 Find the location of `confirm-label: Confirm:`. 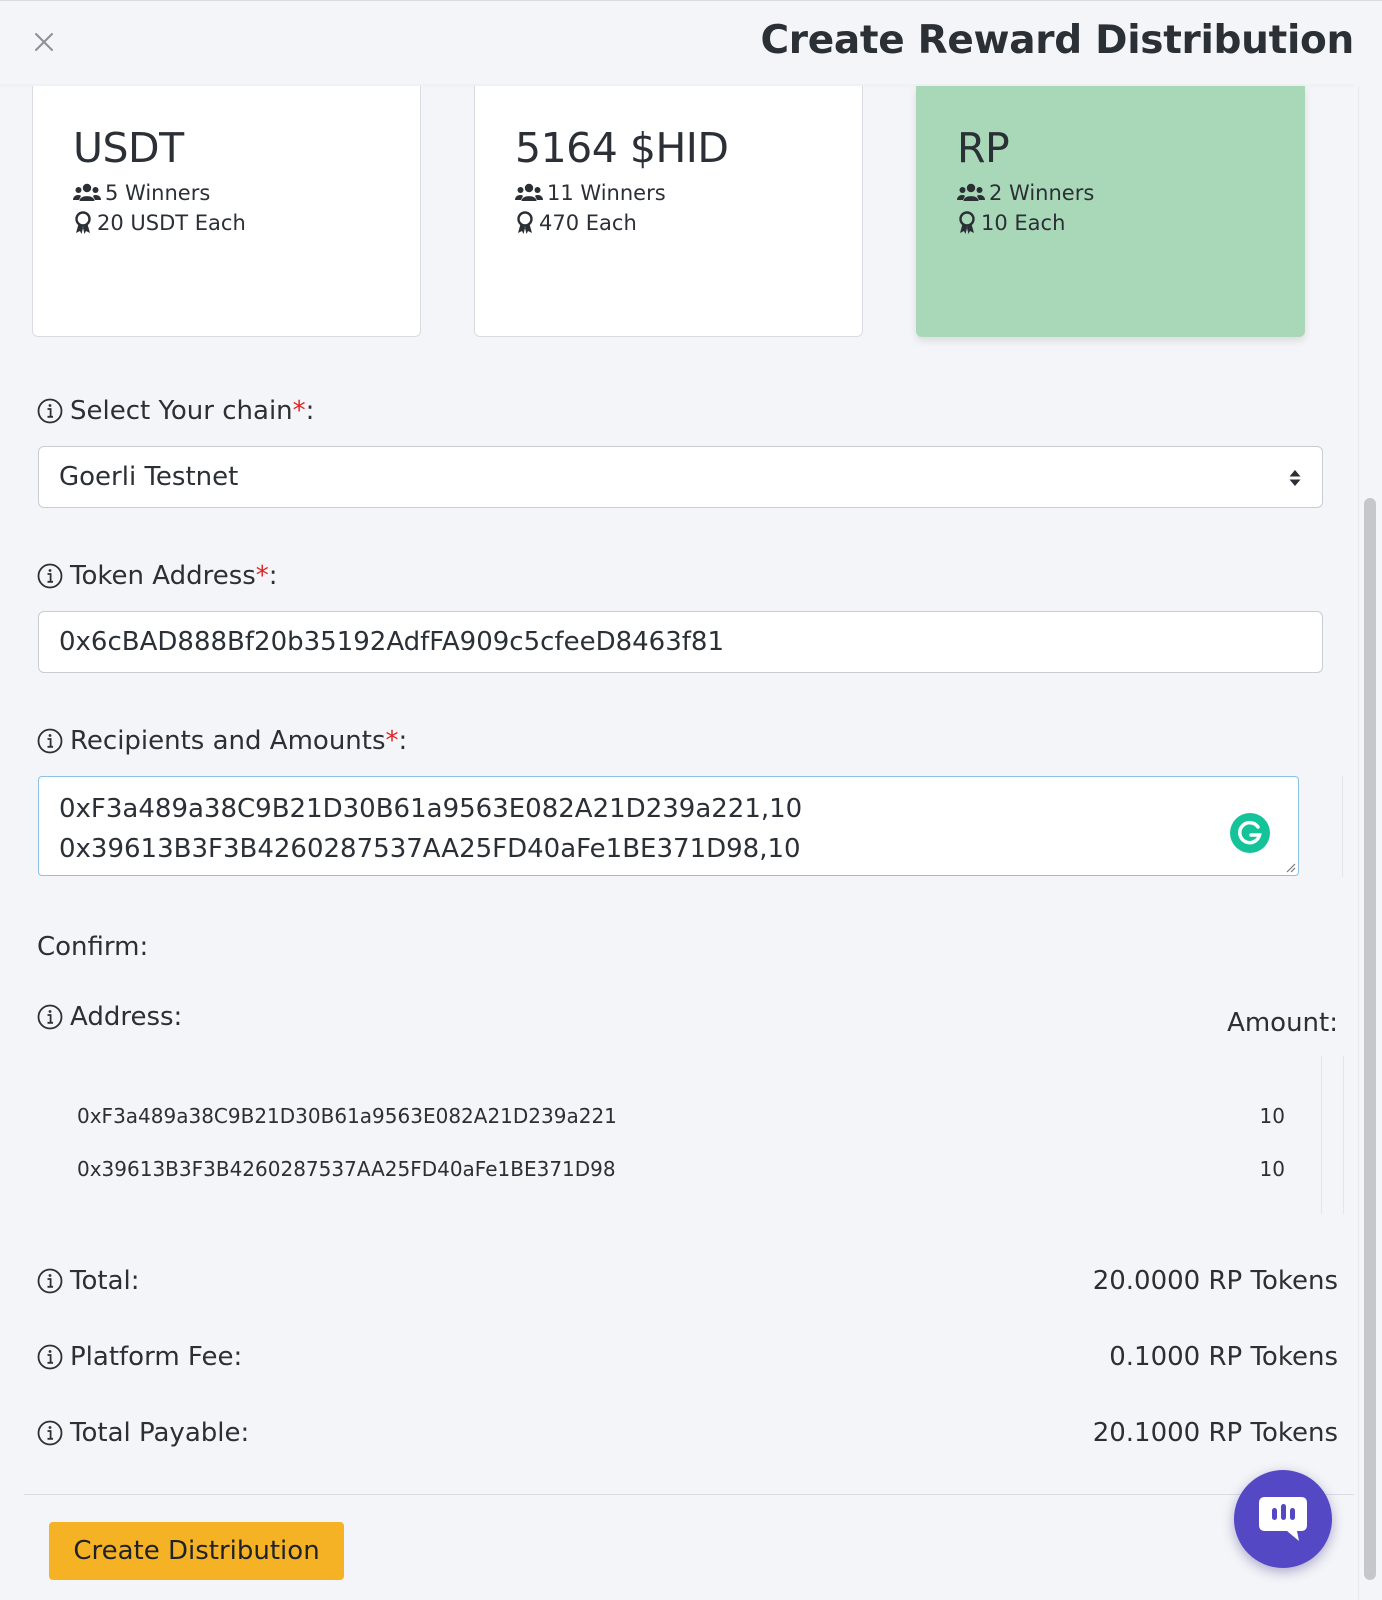

confirm-label: Confirm: is located at coordinates (93, 947).